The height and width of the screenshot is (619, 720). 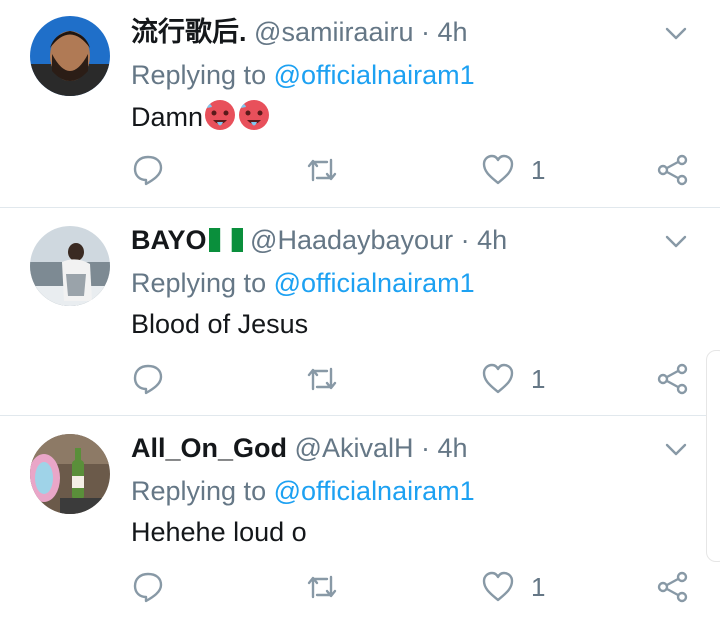 I want to click on nigeria-flag, so click(x=225, y=240).